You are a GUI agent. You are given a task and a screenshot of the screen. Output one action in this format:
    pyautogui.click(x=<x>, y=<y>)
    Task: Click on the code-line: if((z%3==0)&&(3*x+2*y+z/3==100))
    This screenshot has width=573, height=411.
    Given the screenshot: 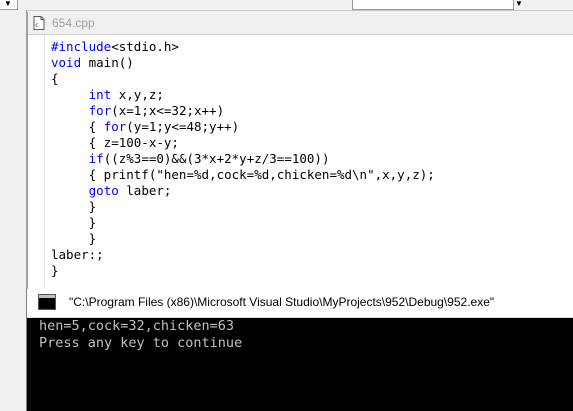 What is the action you would take?
    pyautogui.click(x=243, y=159)
    